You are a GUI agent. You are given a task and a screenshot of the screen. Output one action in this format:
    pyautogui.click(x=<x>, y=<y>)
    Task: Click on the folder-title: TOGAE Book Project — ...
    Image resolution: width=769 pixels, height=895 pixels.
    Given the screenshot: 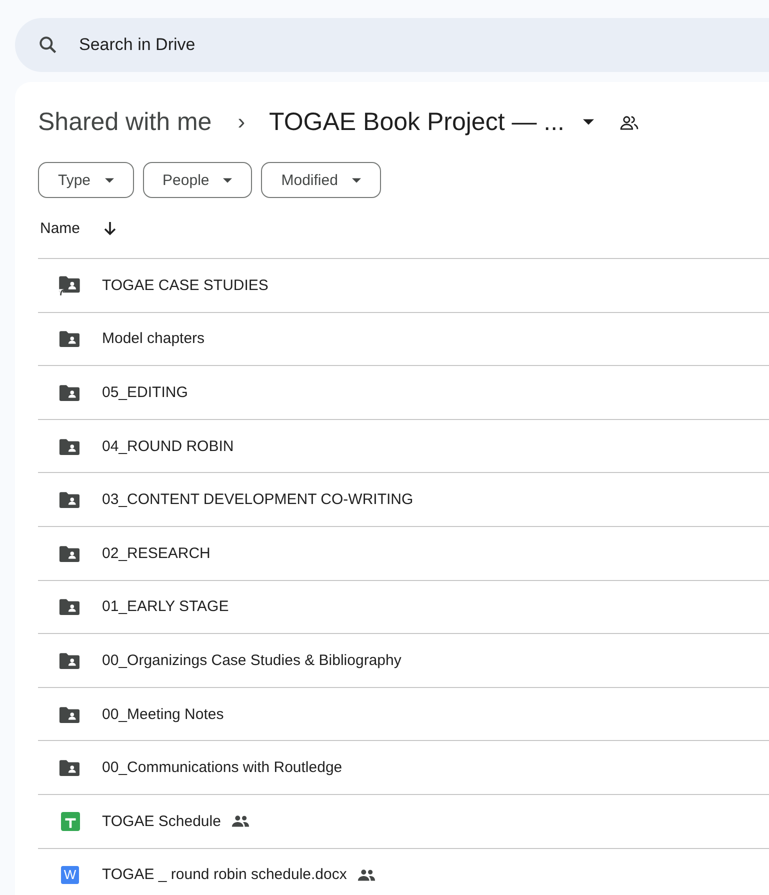 What is the action you would take?
    pyautogui.click(x=417, y=122)
    